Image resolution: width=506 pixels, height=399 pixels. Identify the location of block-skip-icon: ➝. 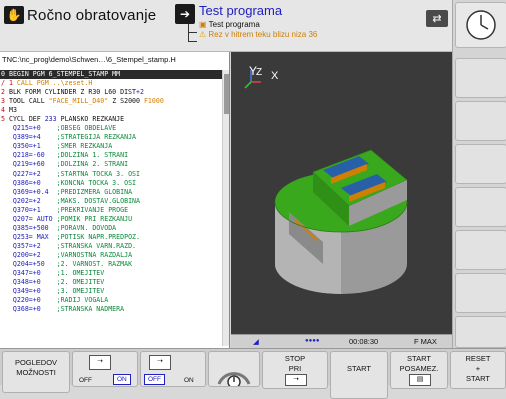
(100, 362).